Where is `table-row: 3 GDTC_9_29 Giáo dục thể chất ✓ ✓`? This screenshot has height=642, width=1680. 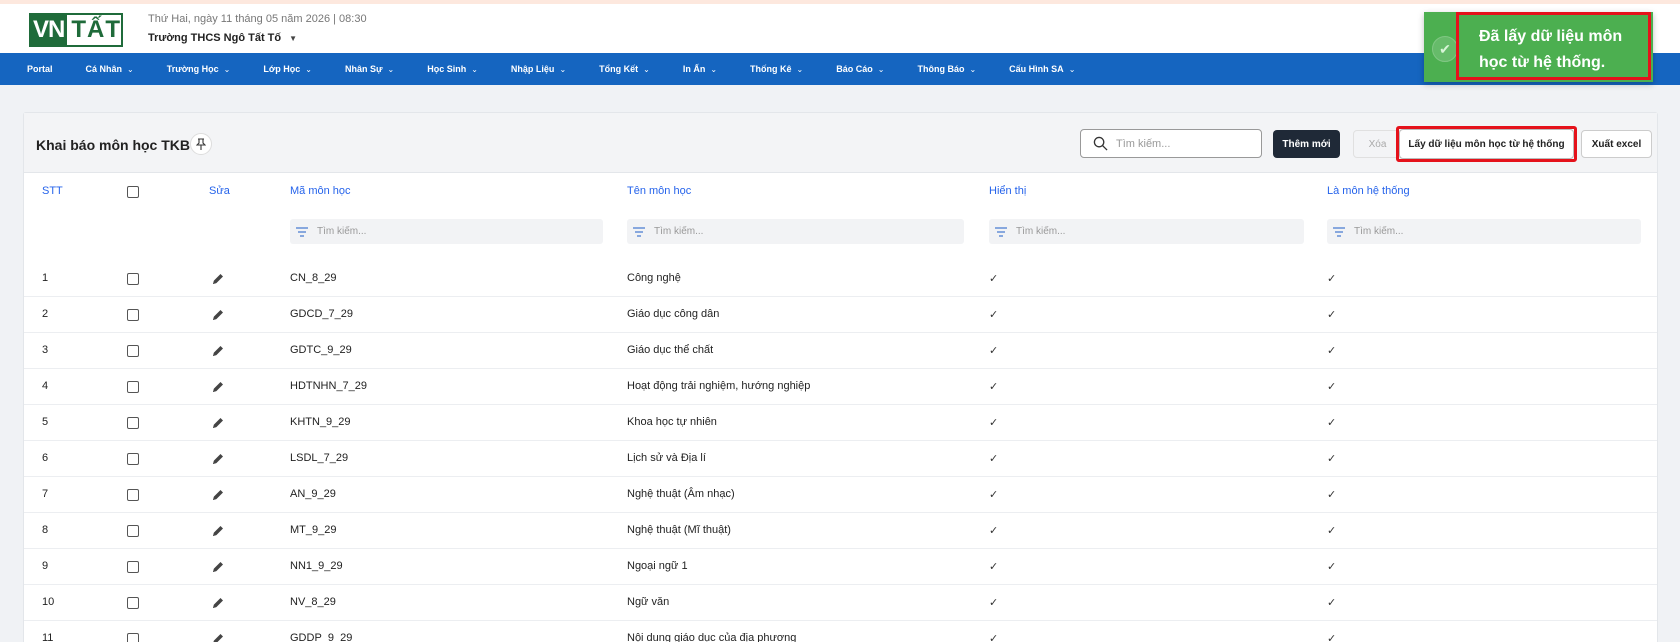 table-row: 3 GDTC_9_29 Giáo dục thể chất ✓ ✓ is located at coordinates (840, 351).